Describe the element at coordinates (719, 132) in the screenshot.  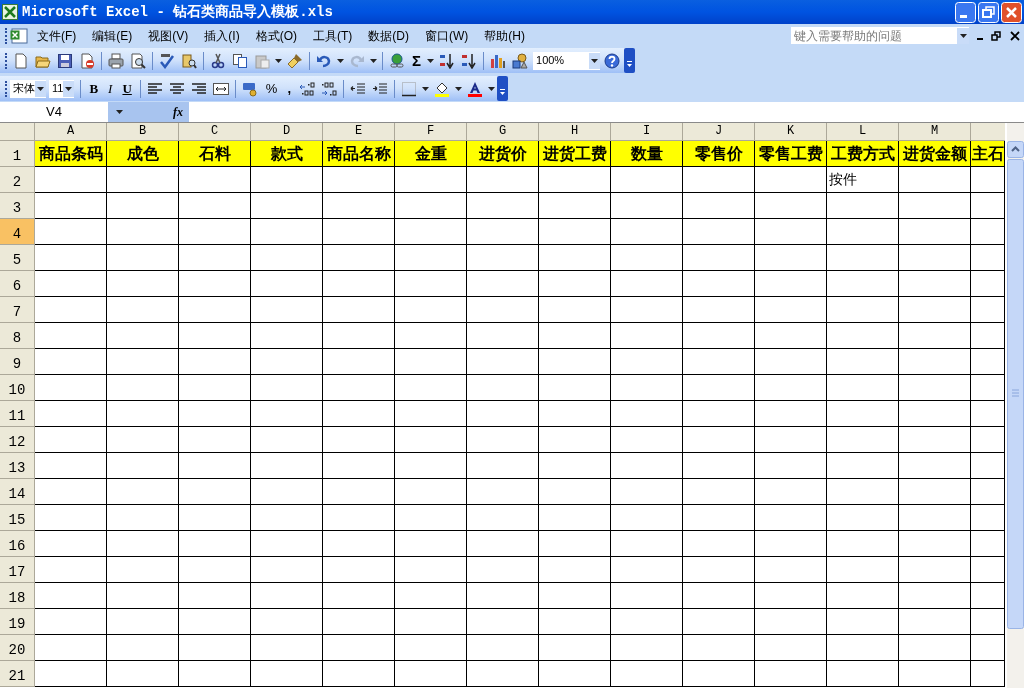
I see `column-header: J` at that location.